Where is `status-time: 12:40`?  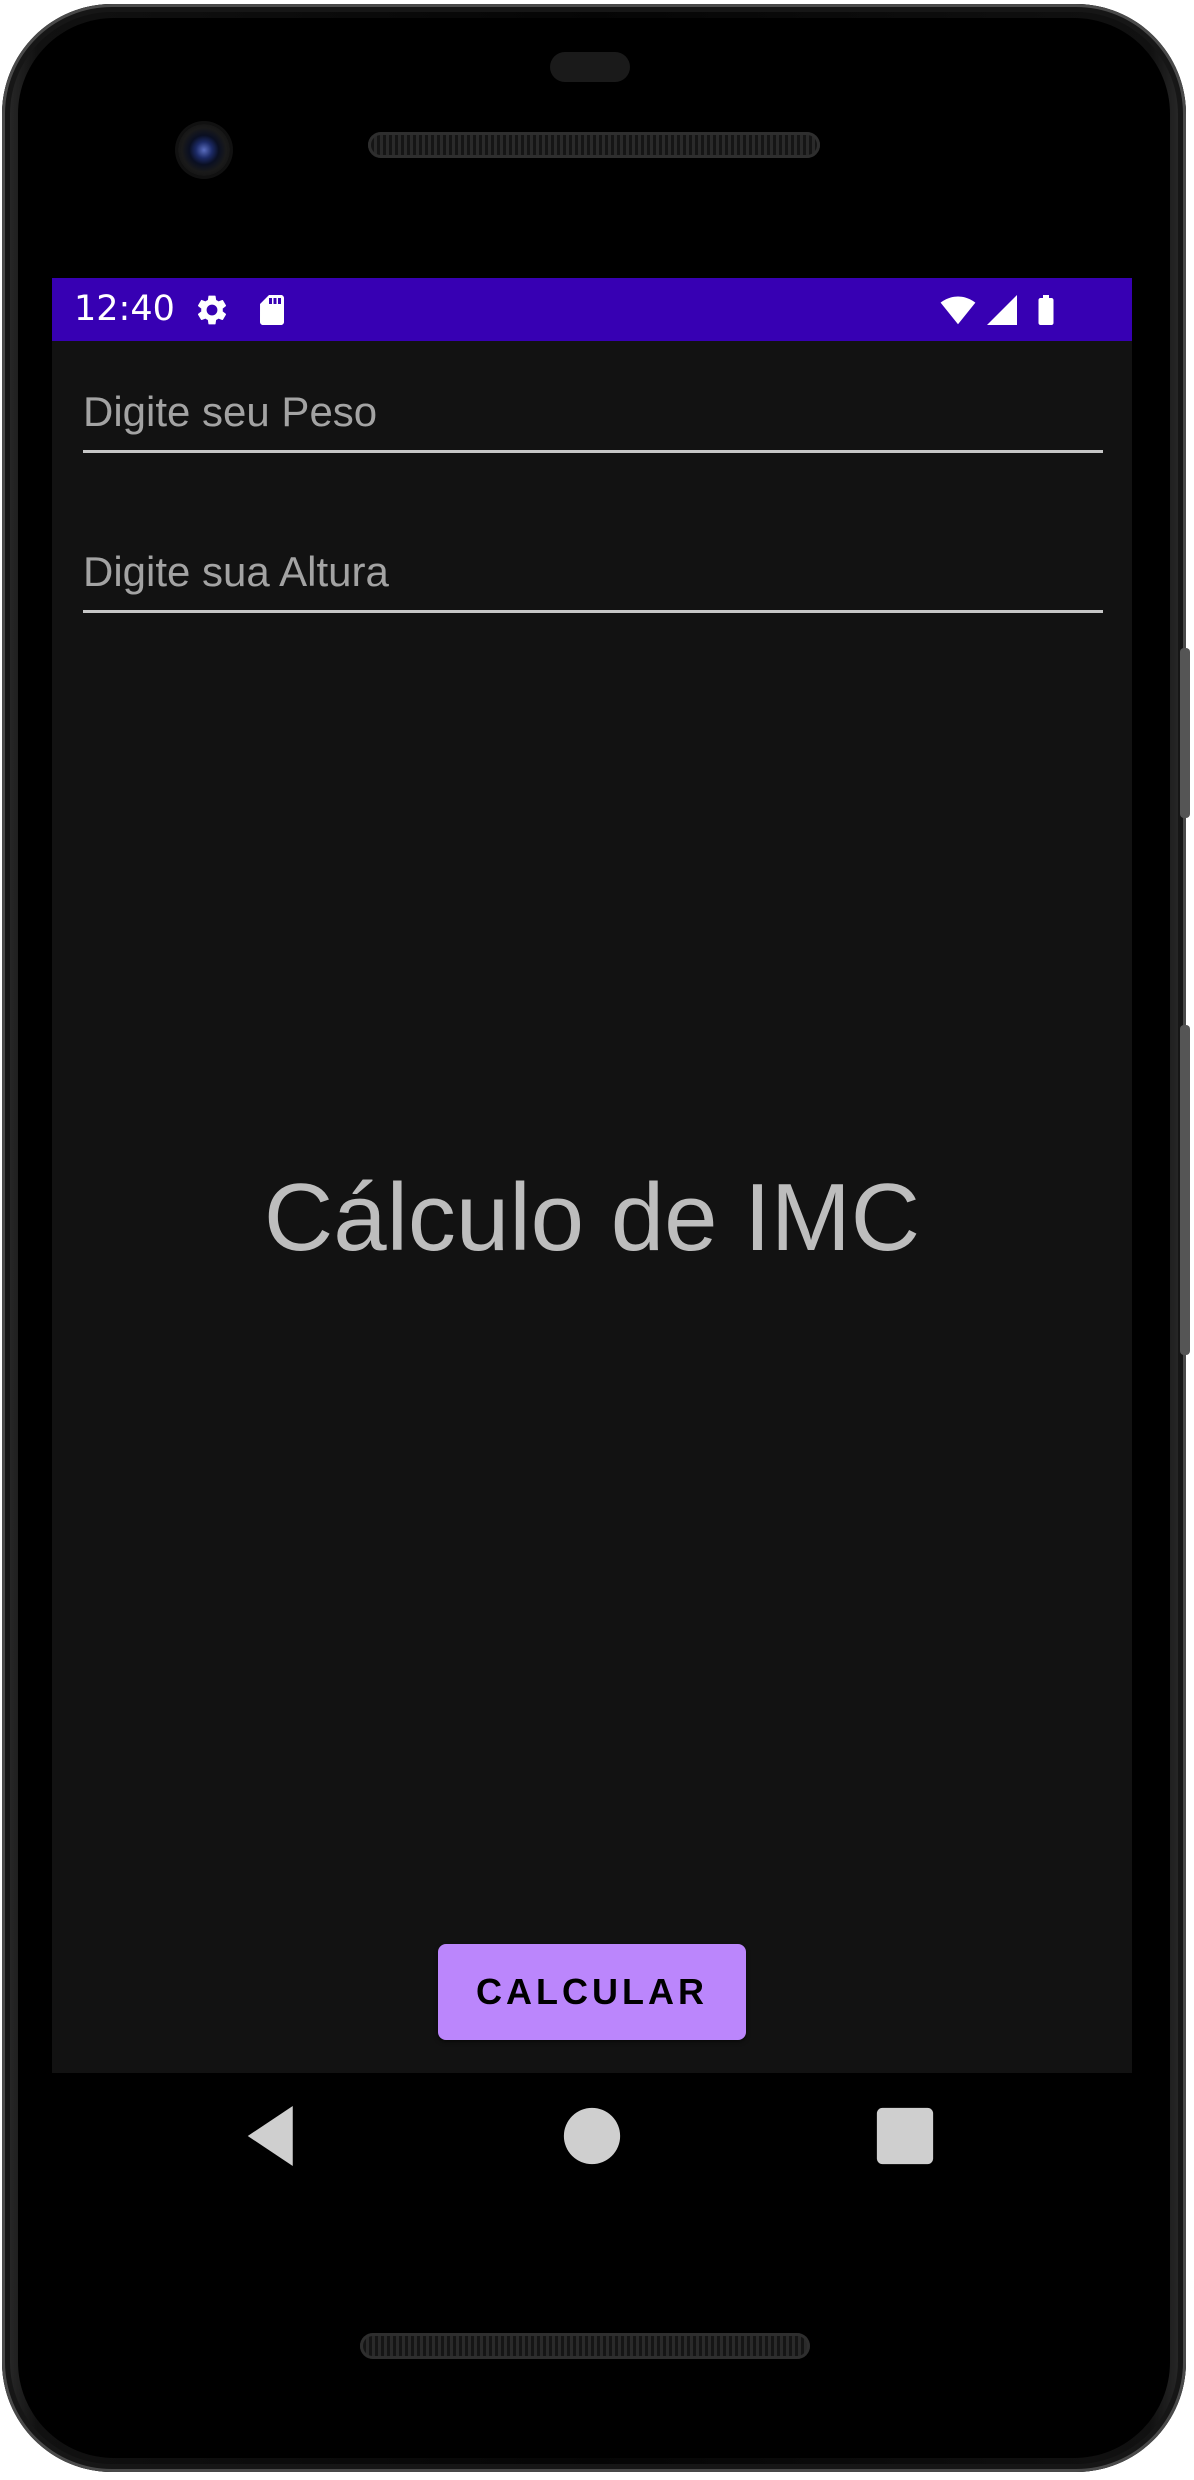 status-time: 12:40 is located at coordinates (124, 309).